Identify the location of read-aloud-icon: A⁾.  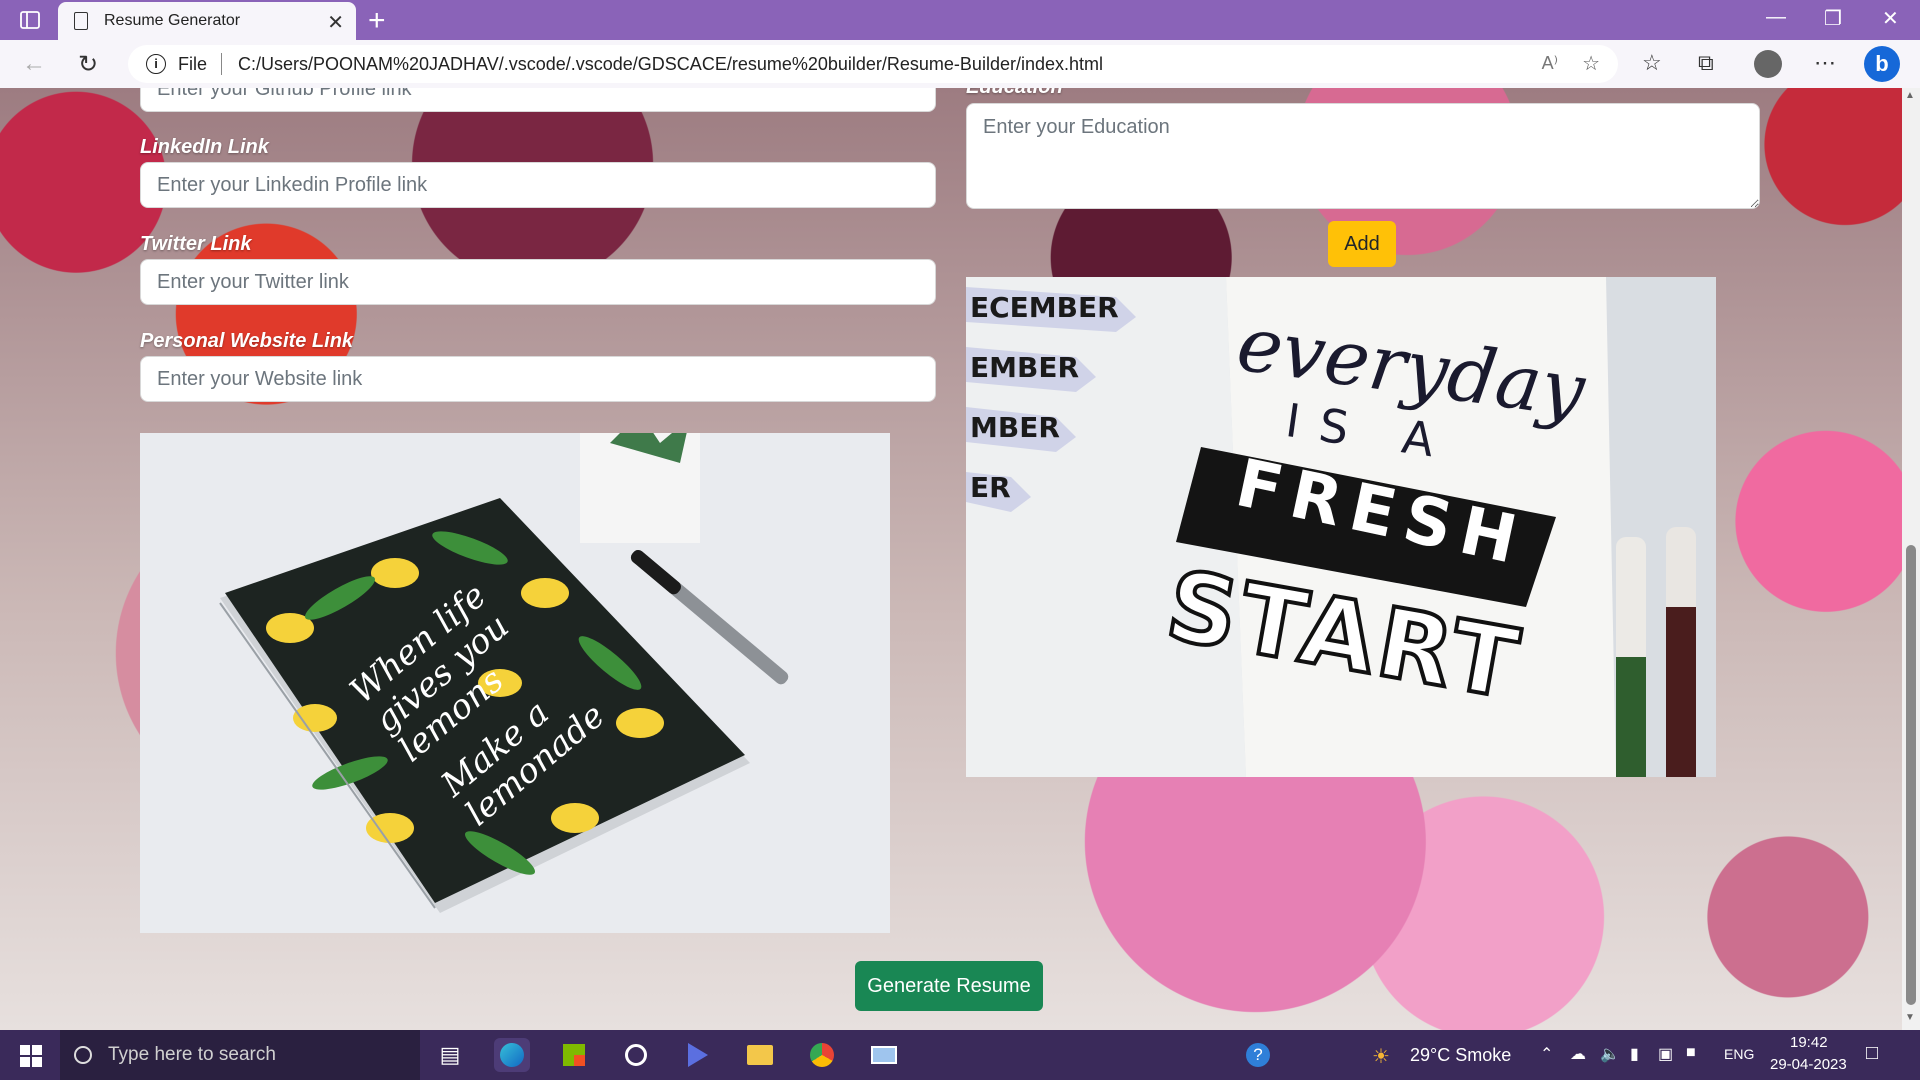
(1550, 63).